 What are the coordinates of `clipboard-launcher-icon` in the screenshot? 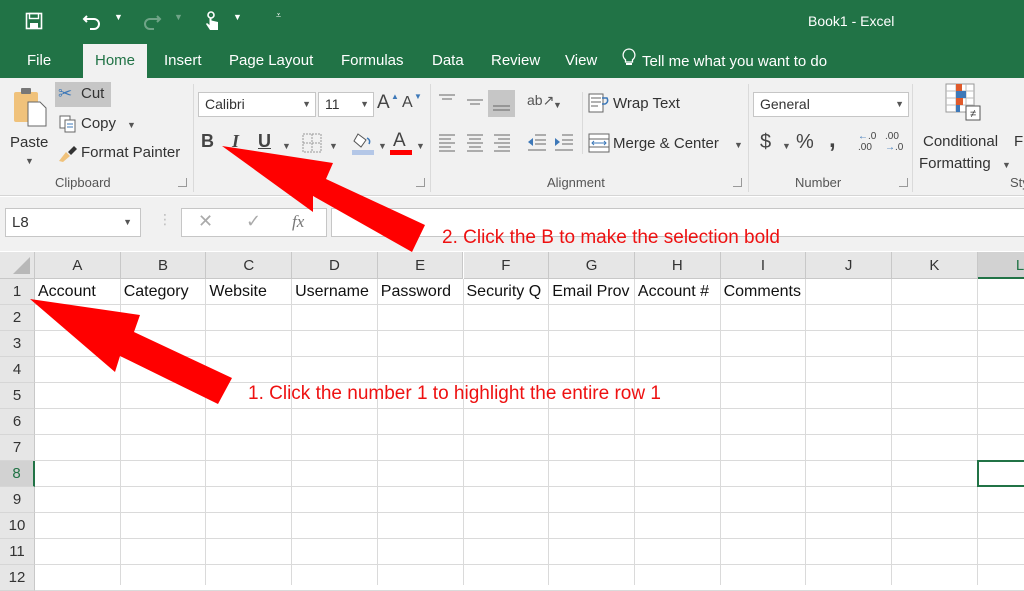 It's located at (182, 182).